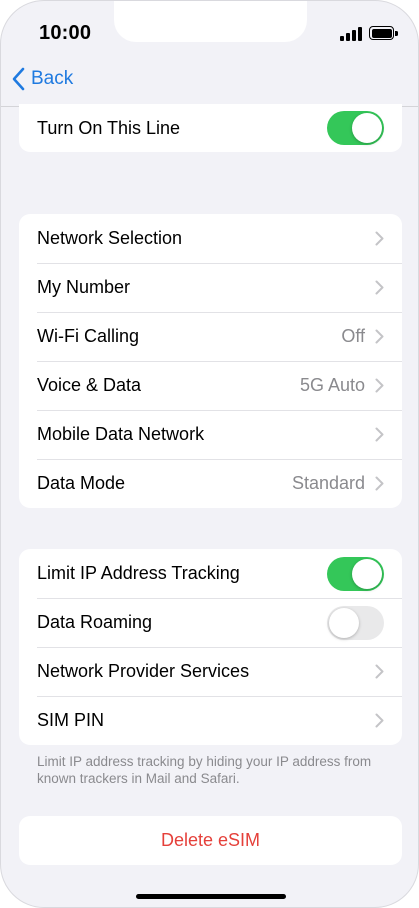  I want to click on row-label: Network Provider Services, so click(143, 671).